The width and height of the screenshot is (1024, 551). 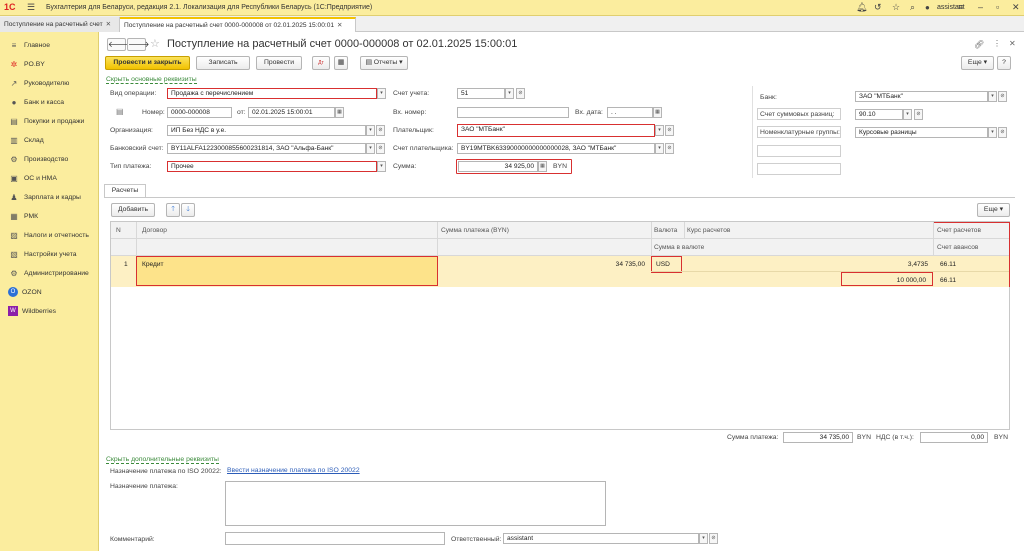 What do you see at coordinates (272, 93) in the screenshot?
I see `operation-type-field: Продажа с перечислением` at bounding box center [272, 93].